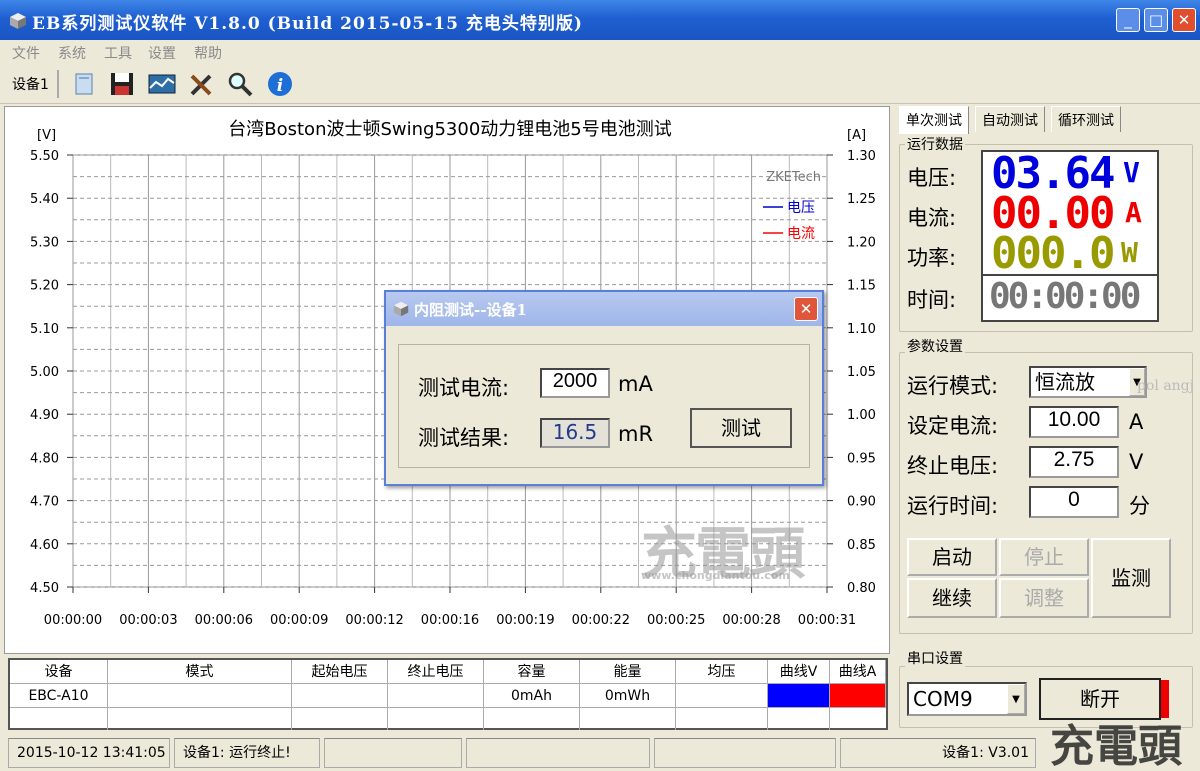 This screenshot has height=771, width=1200. Describe the element at coordinates (26, 53) in the screenshot. I see `menu-file: 文件` at that location.